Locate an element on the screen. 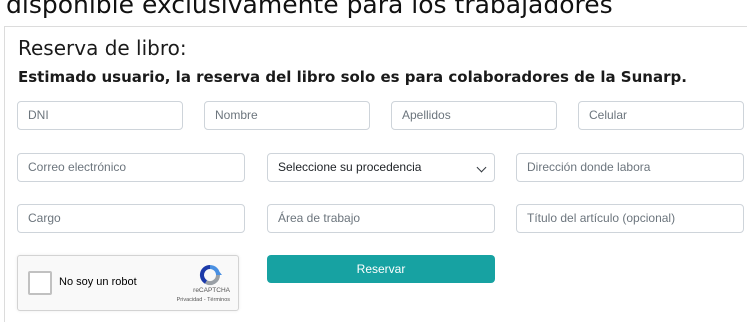  correo-input: Correo electrónico is located at coordinates (131, 167).